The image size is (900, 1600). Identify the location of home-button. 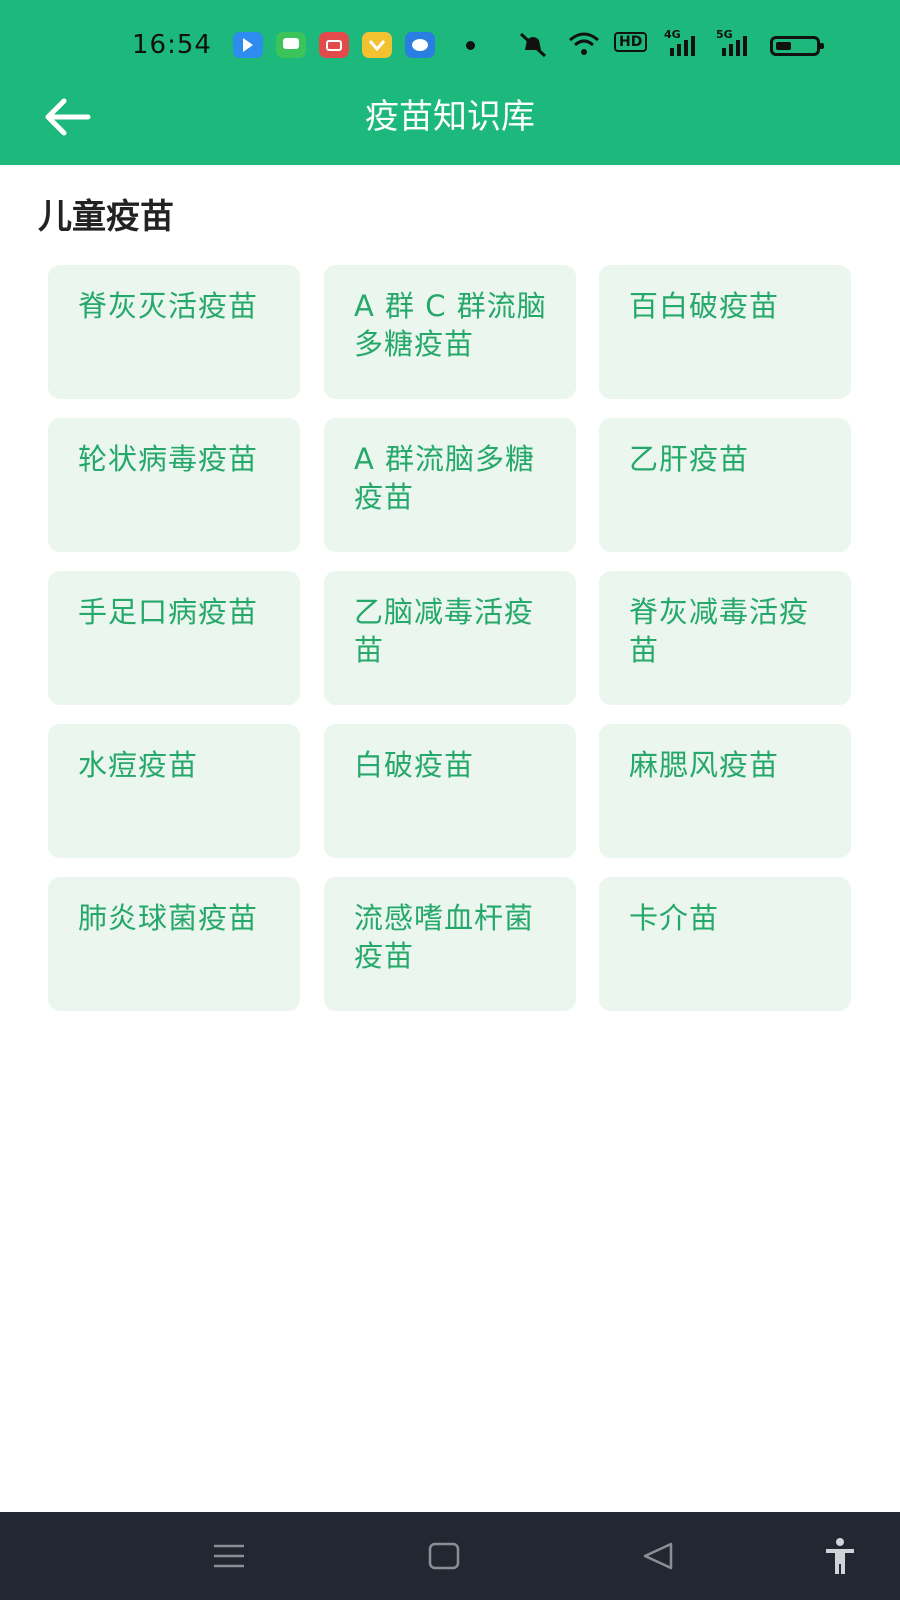
(444, 1556).